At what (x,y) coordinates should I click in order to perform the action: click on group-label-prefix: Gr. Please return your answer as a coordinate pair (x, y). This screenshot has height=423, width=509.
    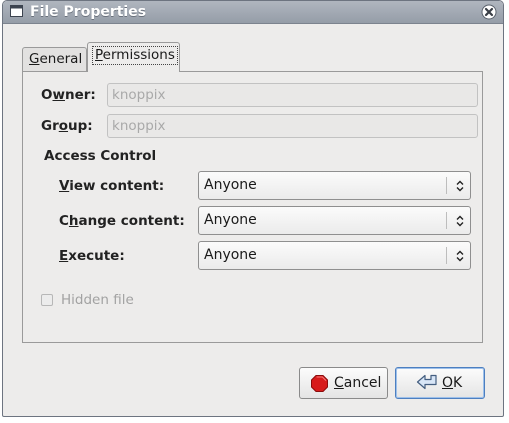
    Looking at the image, I should click on (50, 126).